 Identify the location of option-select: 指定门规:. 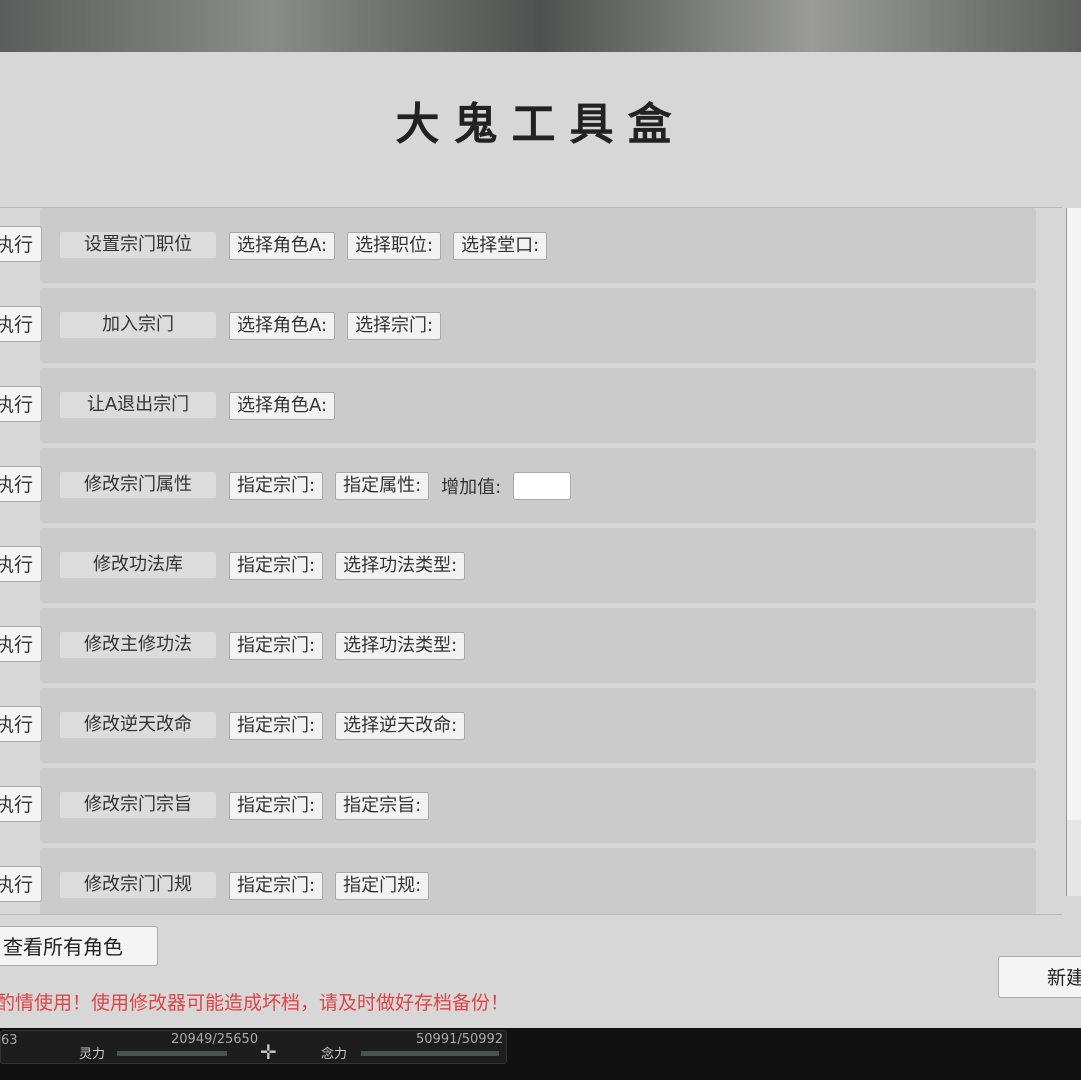
(382, 886).